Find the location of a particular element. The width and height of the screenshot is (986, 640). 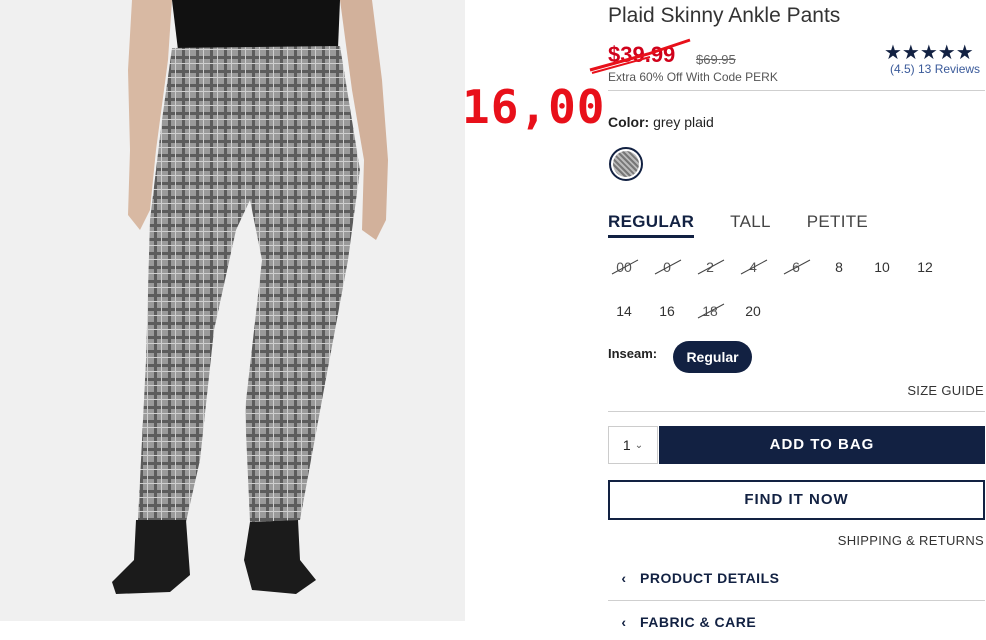

size-14: 14 is located at coordinates (624, 311).